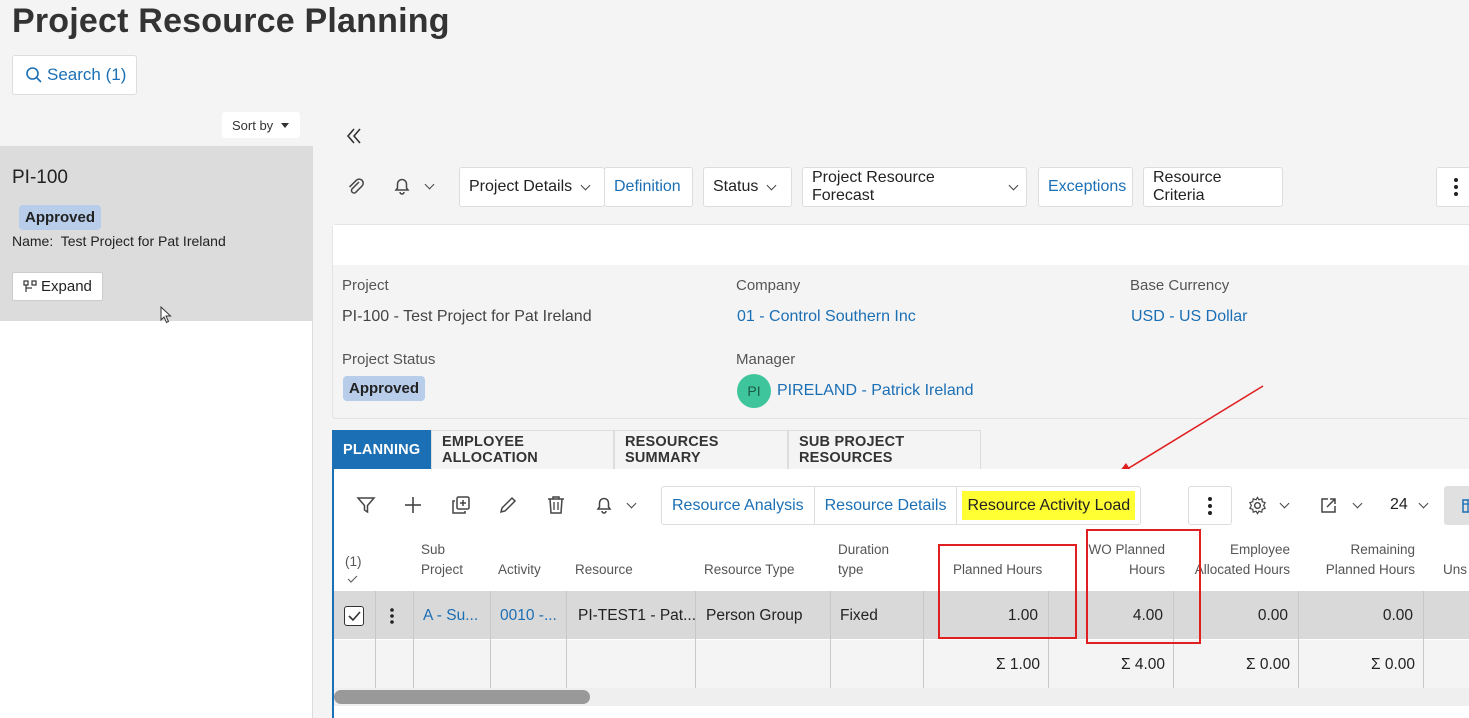 The height and width of the screenshot is (718, 1469). I want to click on grid-settings-dropdown, so click(1269, 505).